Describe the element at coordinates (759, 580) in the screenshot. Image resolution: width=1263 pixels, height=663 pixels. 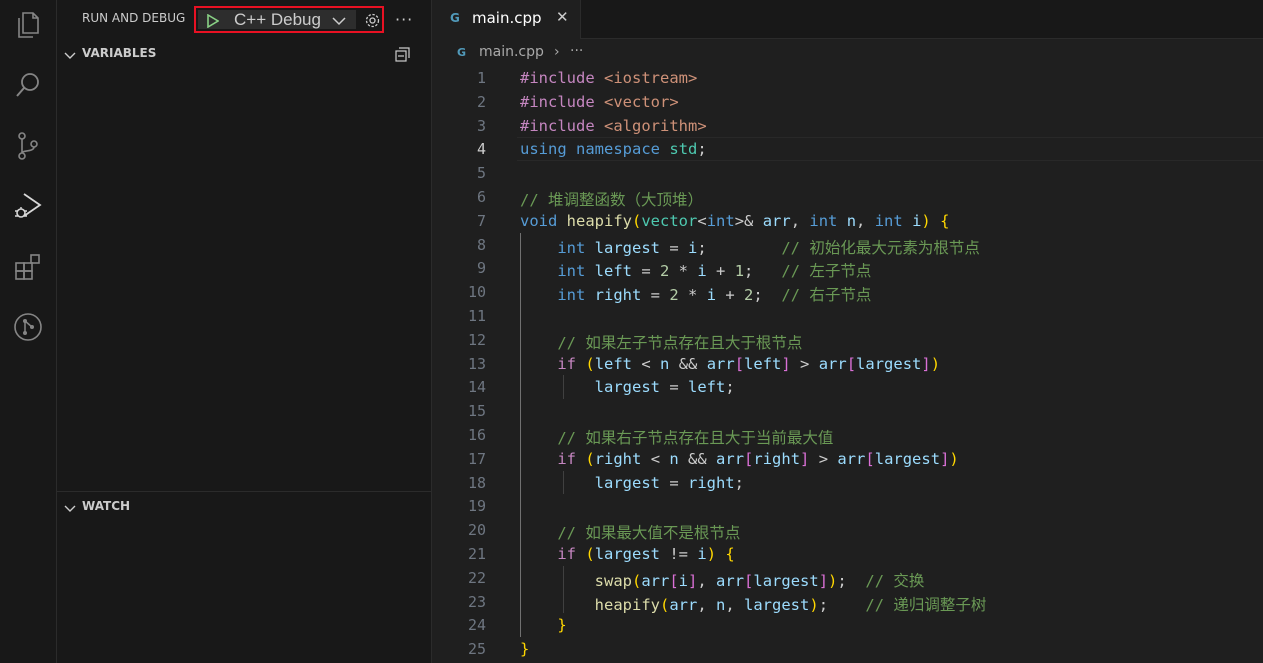
I see `line-text: swap(arr[i], arr[largest]); // 交换` at that location.